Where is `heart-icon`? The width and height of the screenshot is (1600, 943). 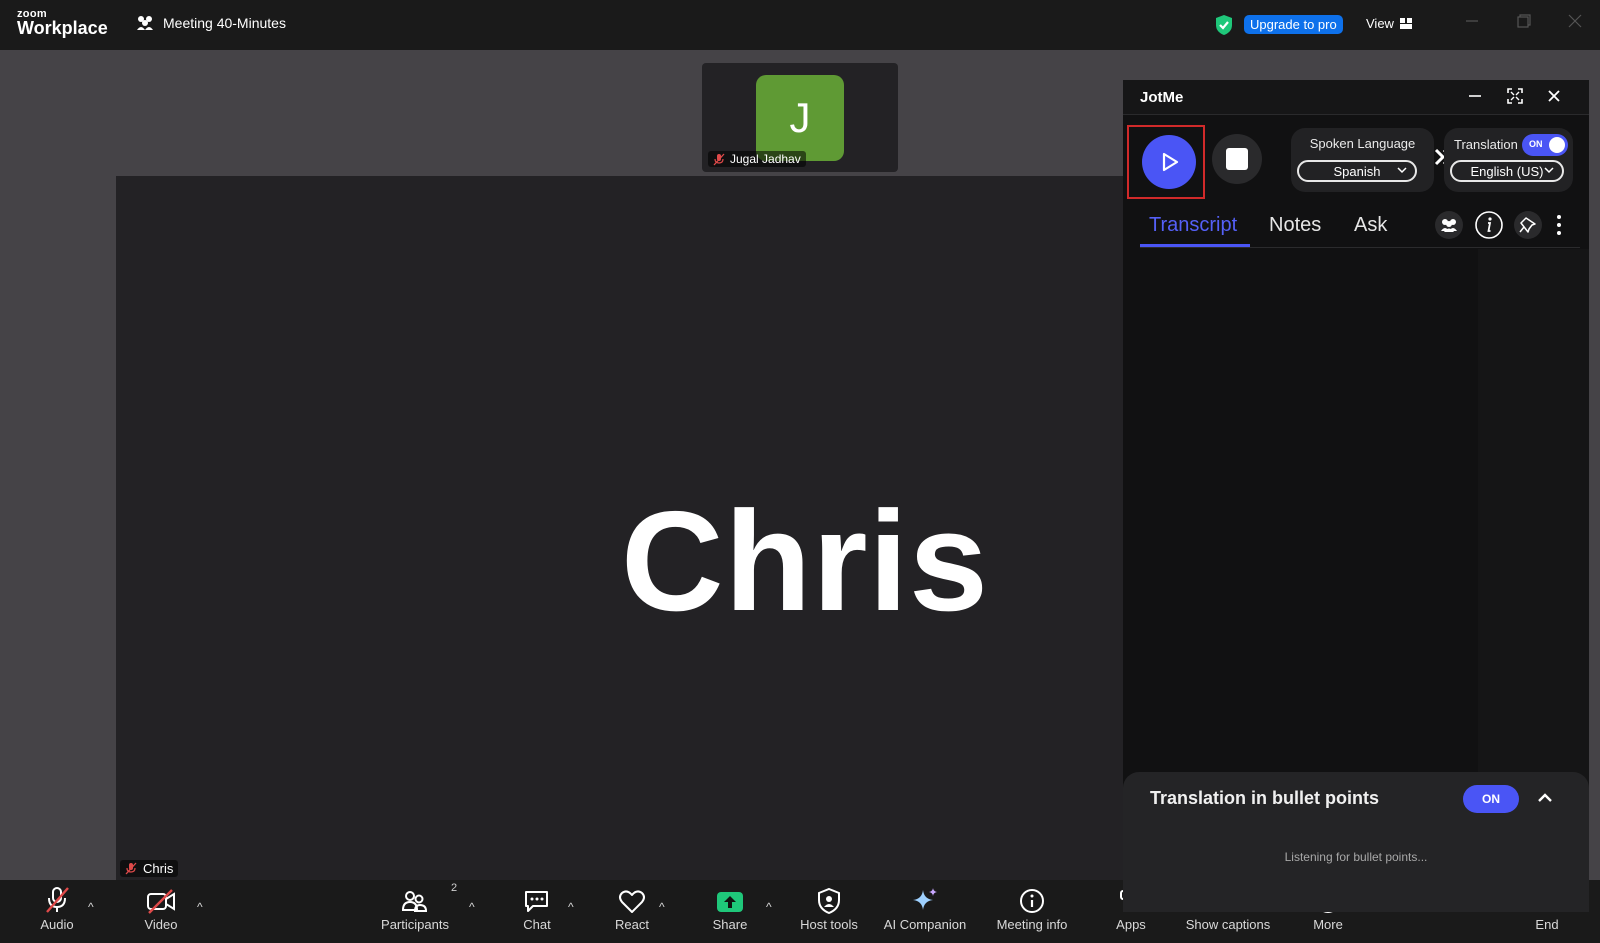
heart-icon is located at coordinates (632, 897).